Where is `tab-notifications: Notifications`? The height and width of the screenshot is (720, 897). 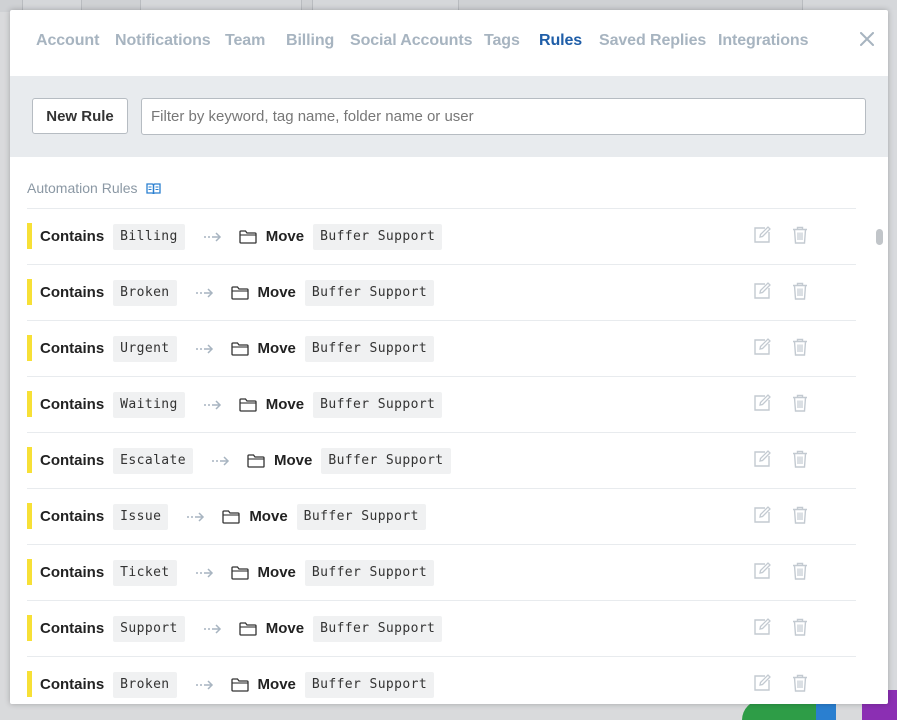 tab-notifications: Notifications is located at coordinates (163, 41).